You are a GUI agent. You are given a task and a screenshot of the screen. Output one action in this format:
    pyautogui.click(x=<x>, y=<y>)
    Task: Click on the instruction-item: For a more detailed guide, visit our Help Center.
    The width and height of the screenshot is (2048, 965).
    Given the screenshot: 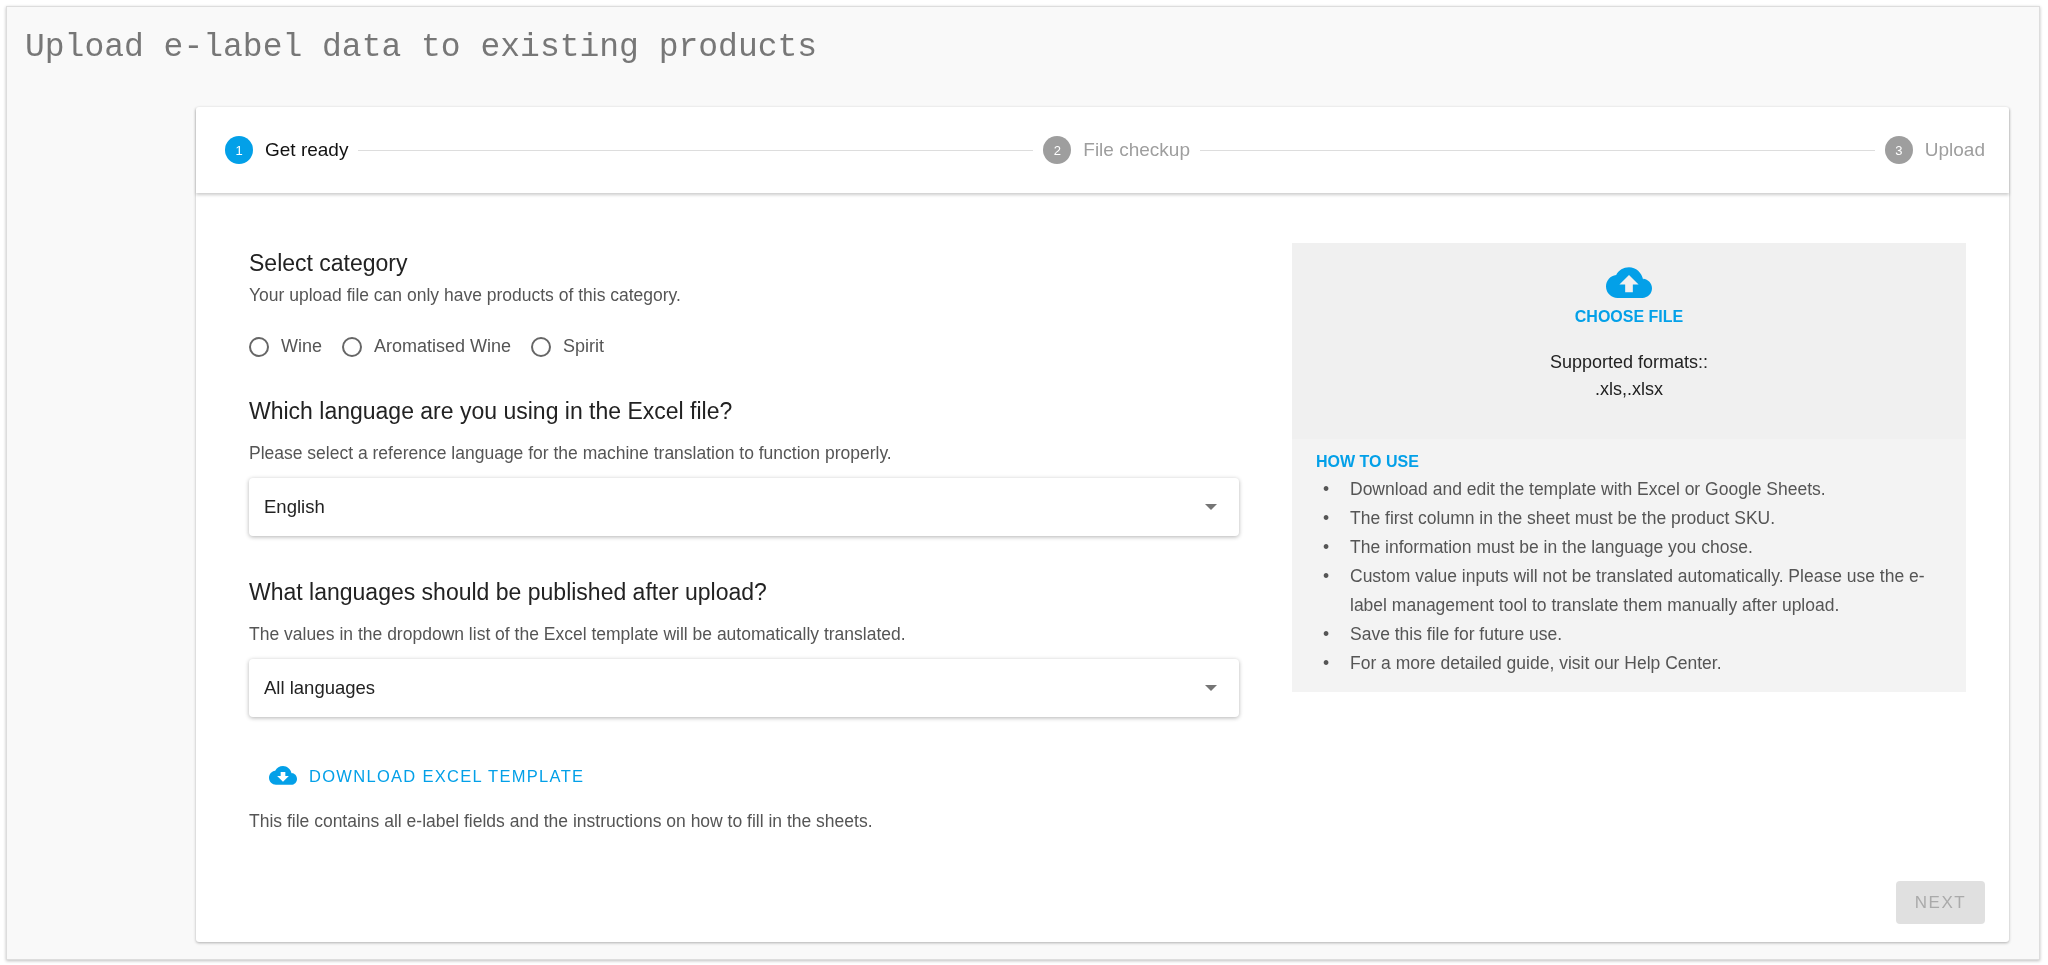 What is the action you would take?
    pyautogui.click(x=1536, y=663)
    